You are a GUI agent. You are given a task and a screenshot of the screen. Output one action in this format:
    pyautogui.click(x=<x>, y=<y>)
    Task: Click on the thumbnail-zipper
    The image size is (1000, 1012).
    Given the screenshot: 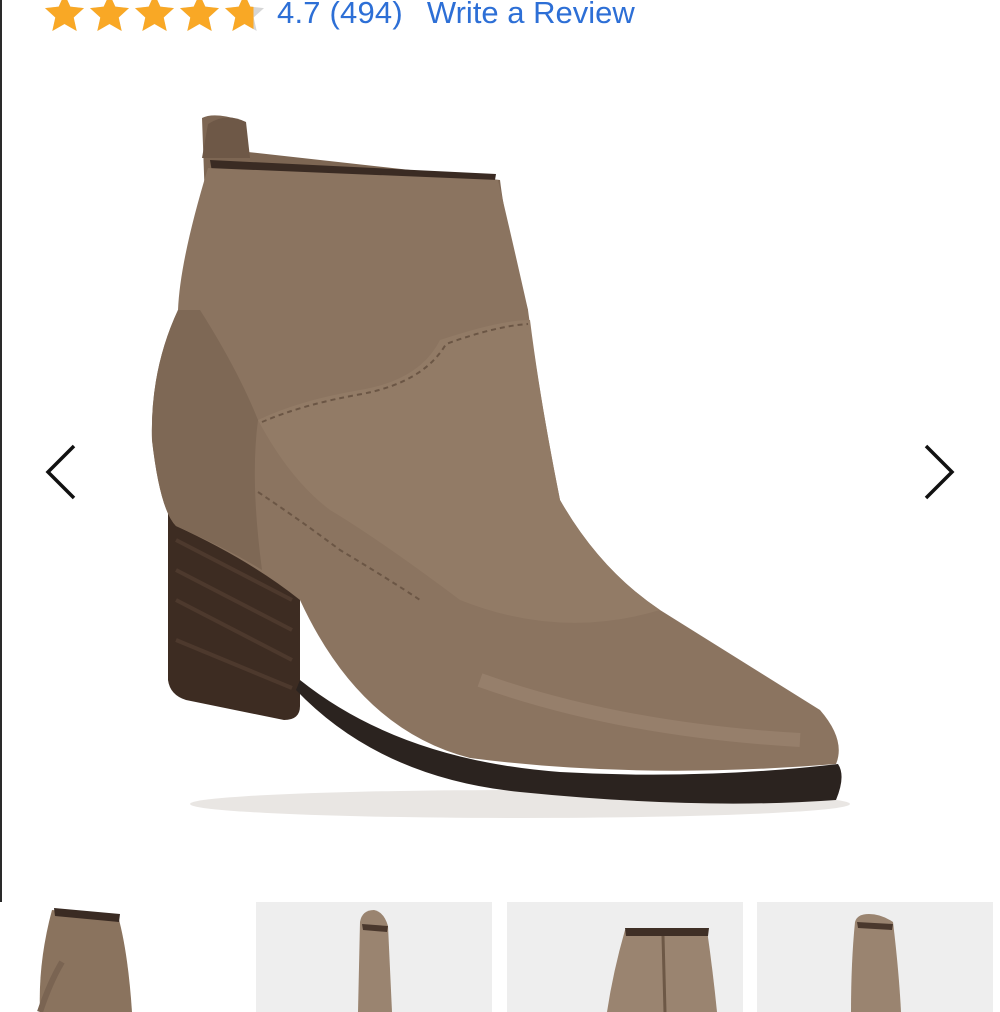 What is the action you would take?
    pyautogui.click(x=625, y=957)
    